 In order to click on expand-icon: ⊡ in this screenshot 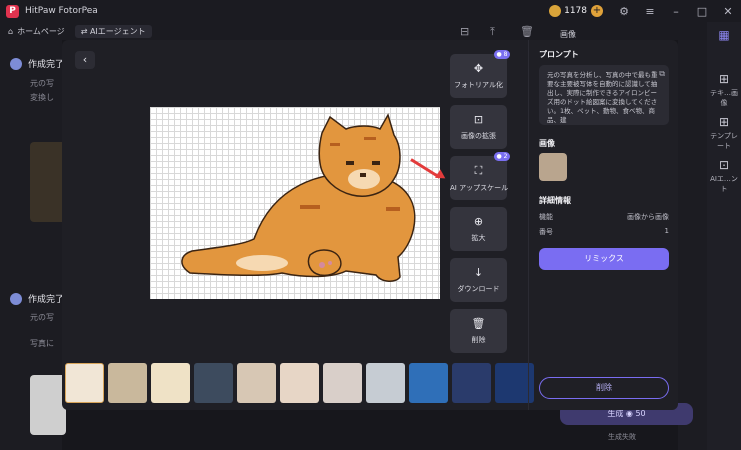, I will do `click(478, 119)`.